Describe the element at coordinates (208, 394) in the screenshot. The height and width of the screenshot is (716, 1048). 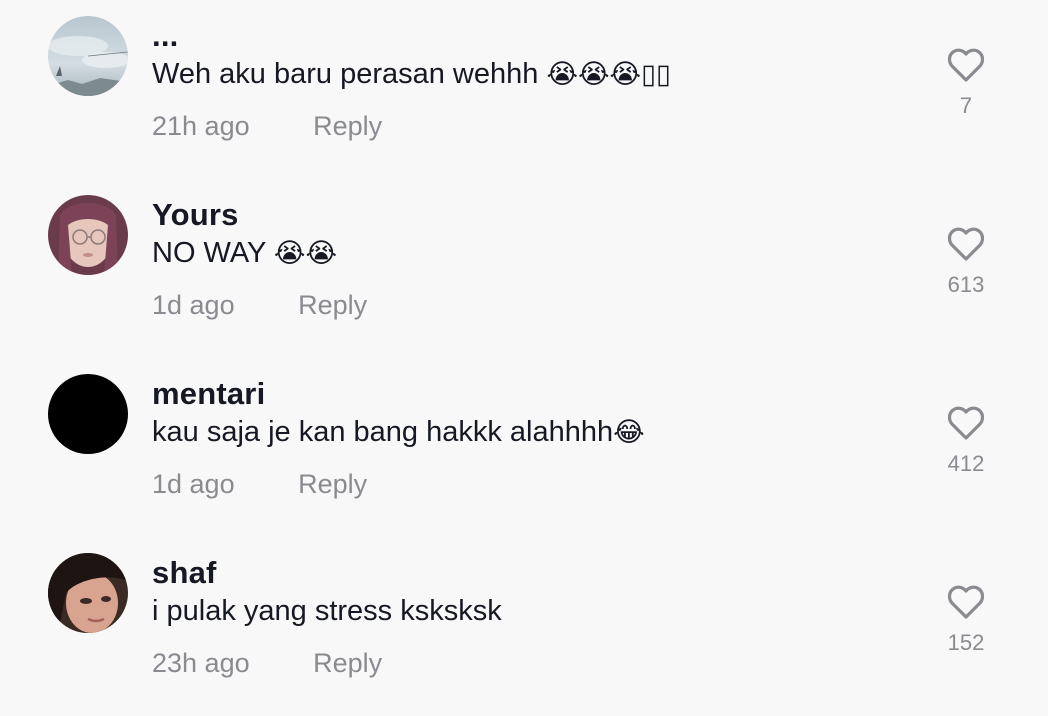
I see `comment-username: mentari` at that location.